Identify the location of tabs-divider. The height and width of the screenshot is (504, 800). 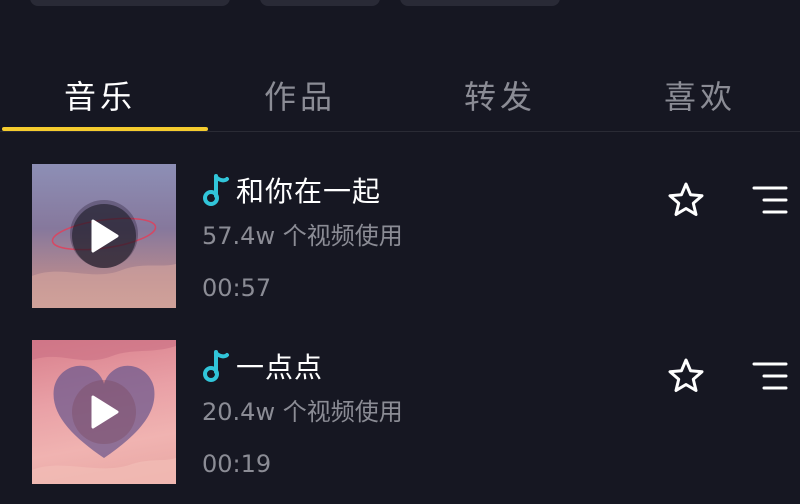
(400, 131).